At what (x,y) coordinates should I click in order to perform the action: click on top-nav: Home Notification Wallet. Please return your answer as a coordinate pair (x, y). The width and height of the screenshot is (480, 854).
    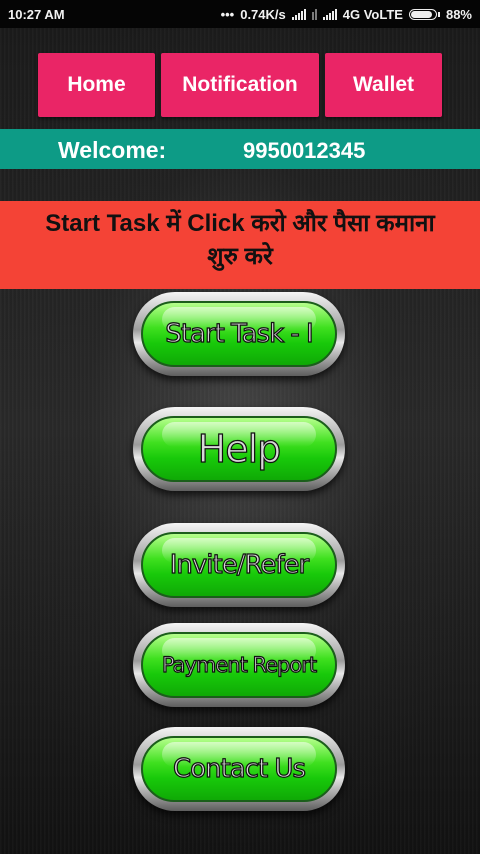
    Looking at the image, I should click on (240, 85).